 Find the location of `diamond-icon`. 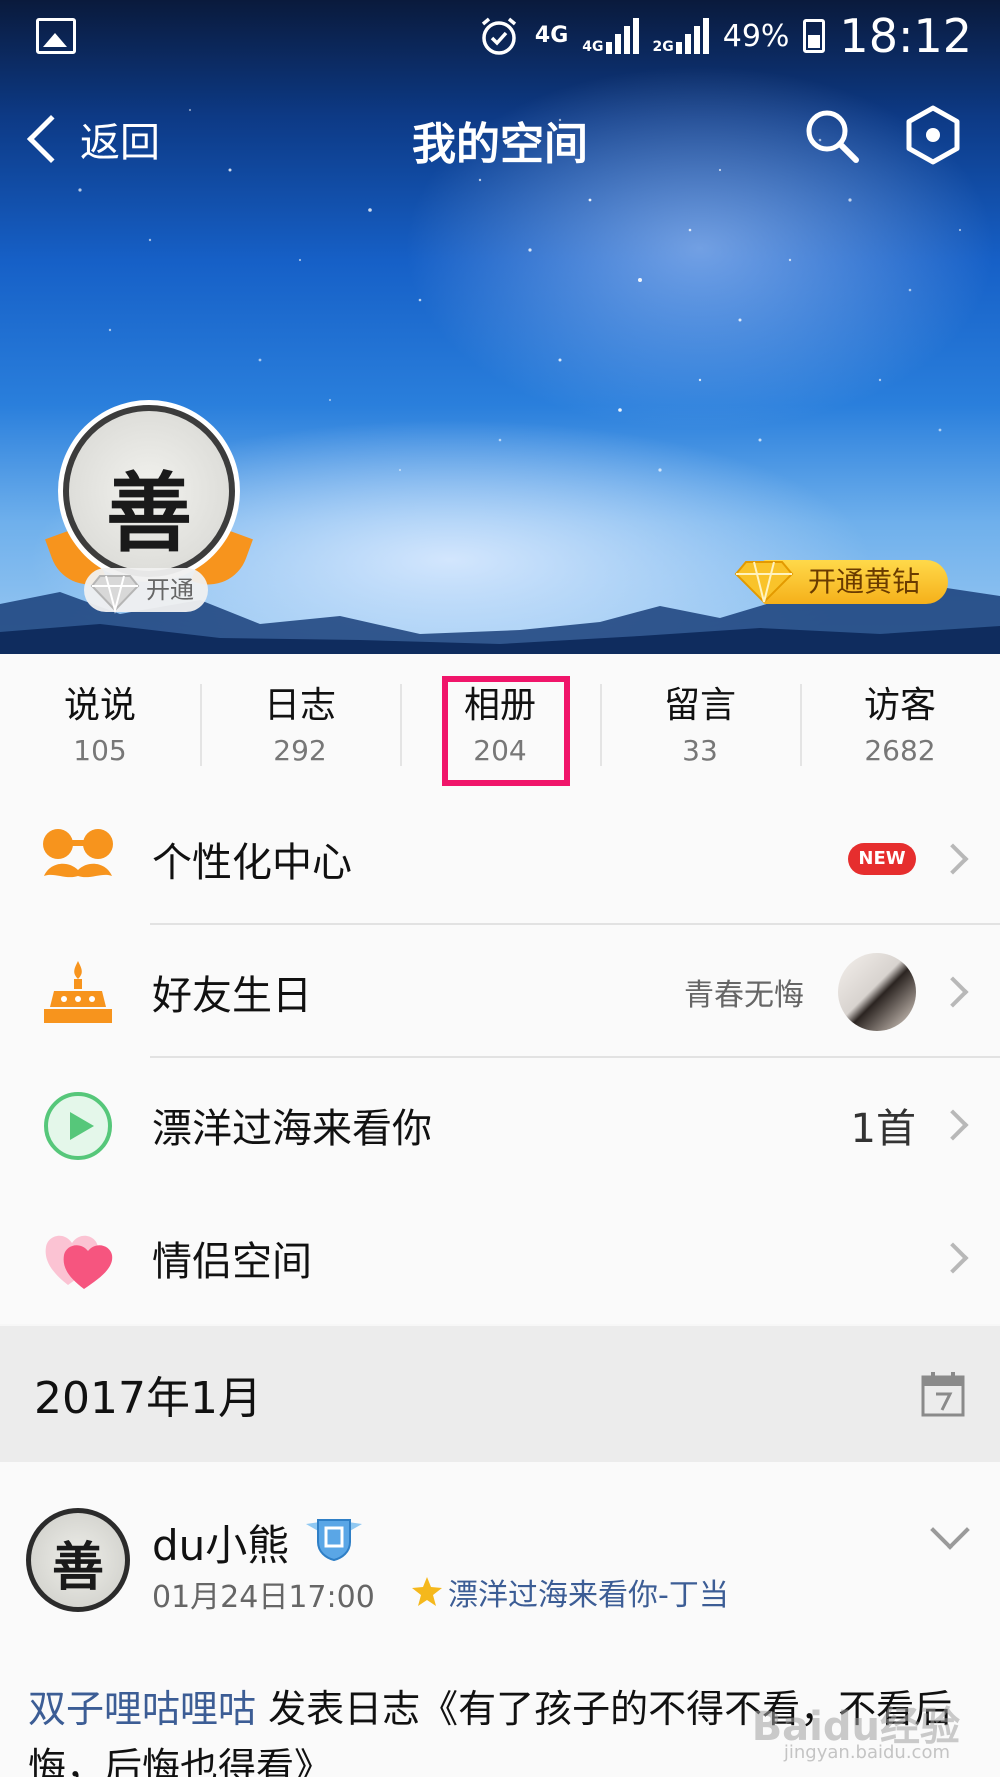

diamond-icon is located at coordinates (115, 594).